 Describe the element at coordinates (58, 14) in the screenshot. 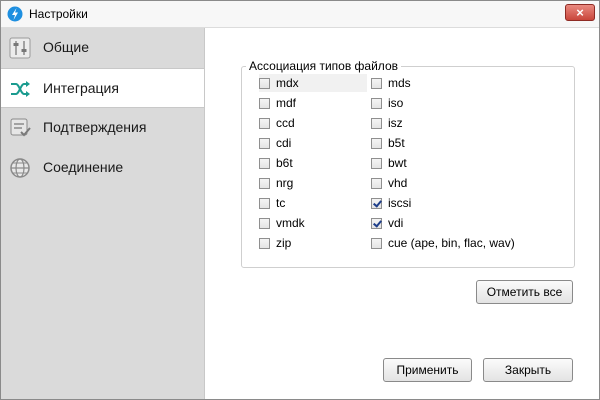

I see `window-title: Настройки` at that location.